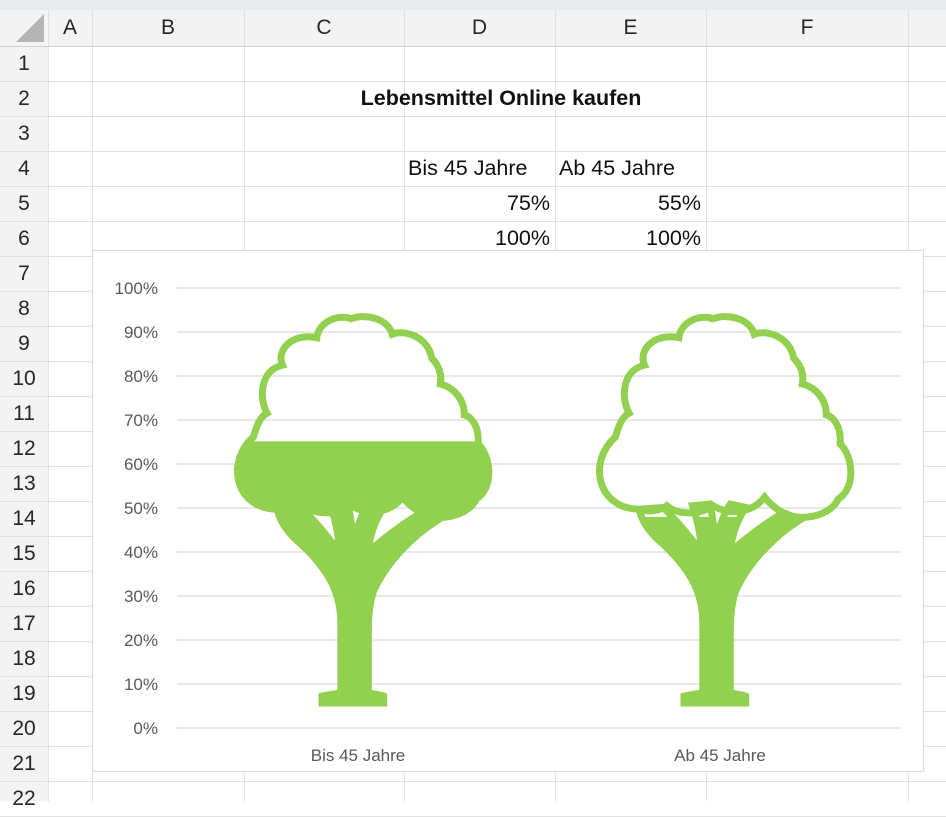  I want to click on row-header-17: 17, so click(24, 623).